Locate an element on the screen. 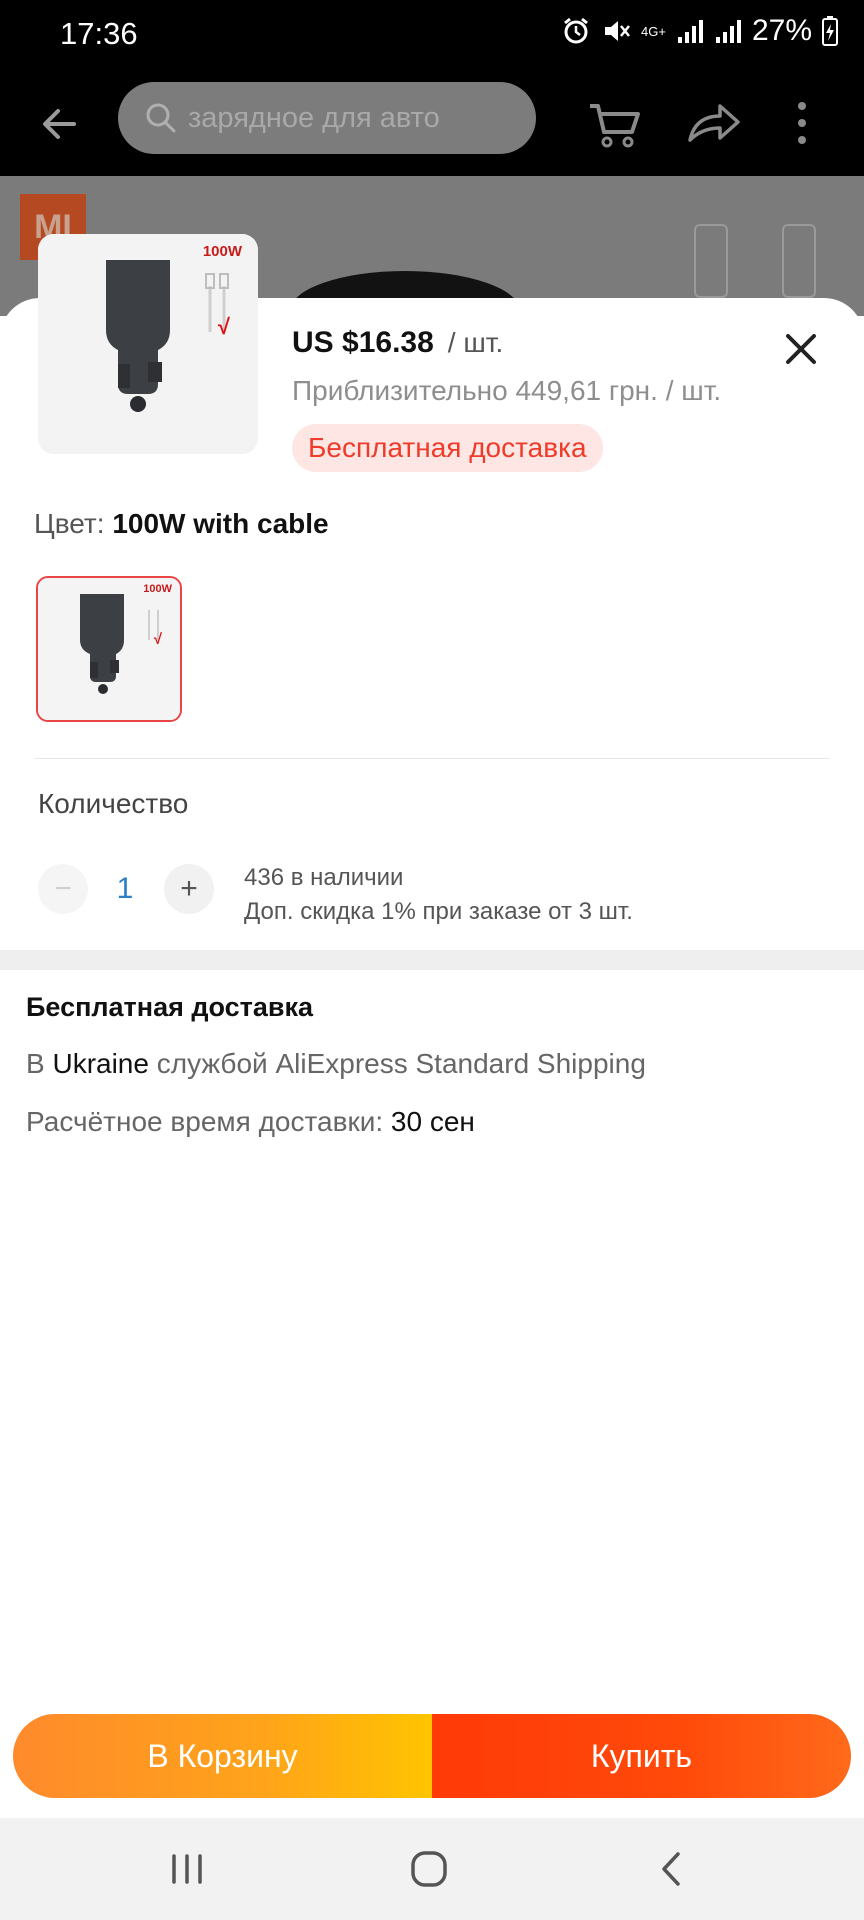  delivery-eta-line: Расчётное время доставки: 30 сен is located at coordinates (250, 1122).